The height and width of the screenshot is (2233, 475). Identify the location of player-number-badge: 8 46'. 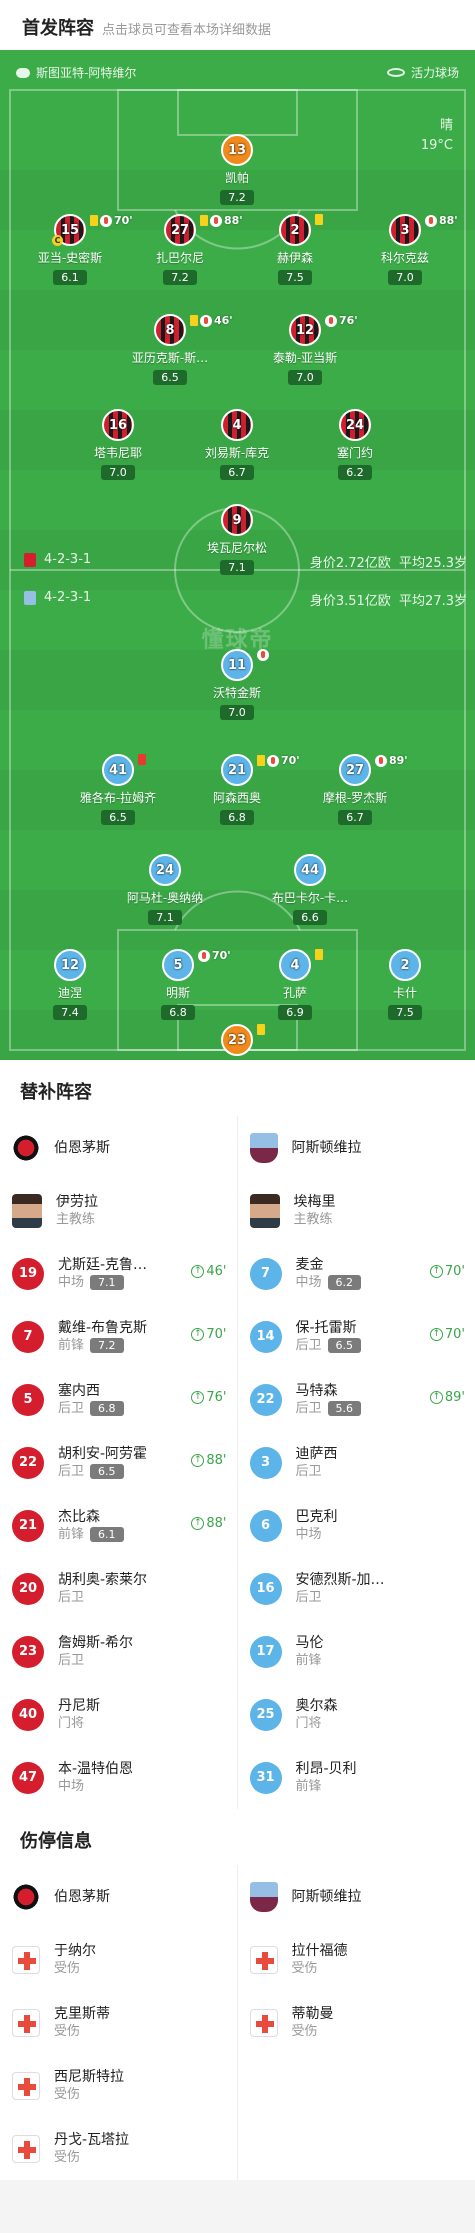
(193, 330).